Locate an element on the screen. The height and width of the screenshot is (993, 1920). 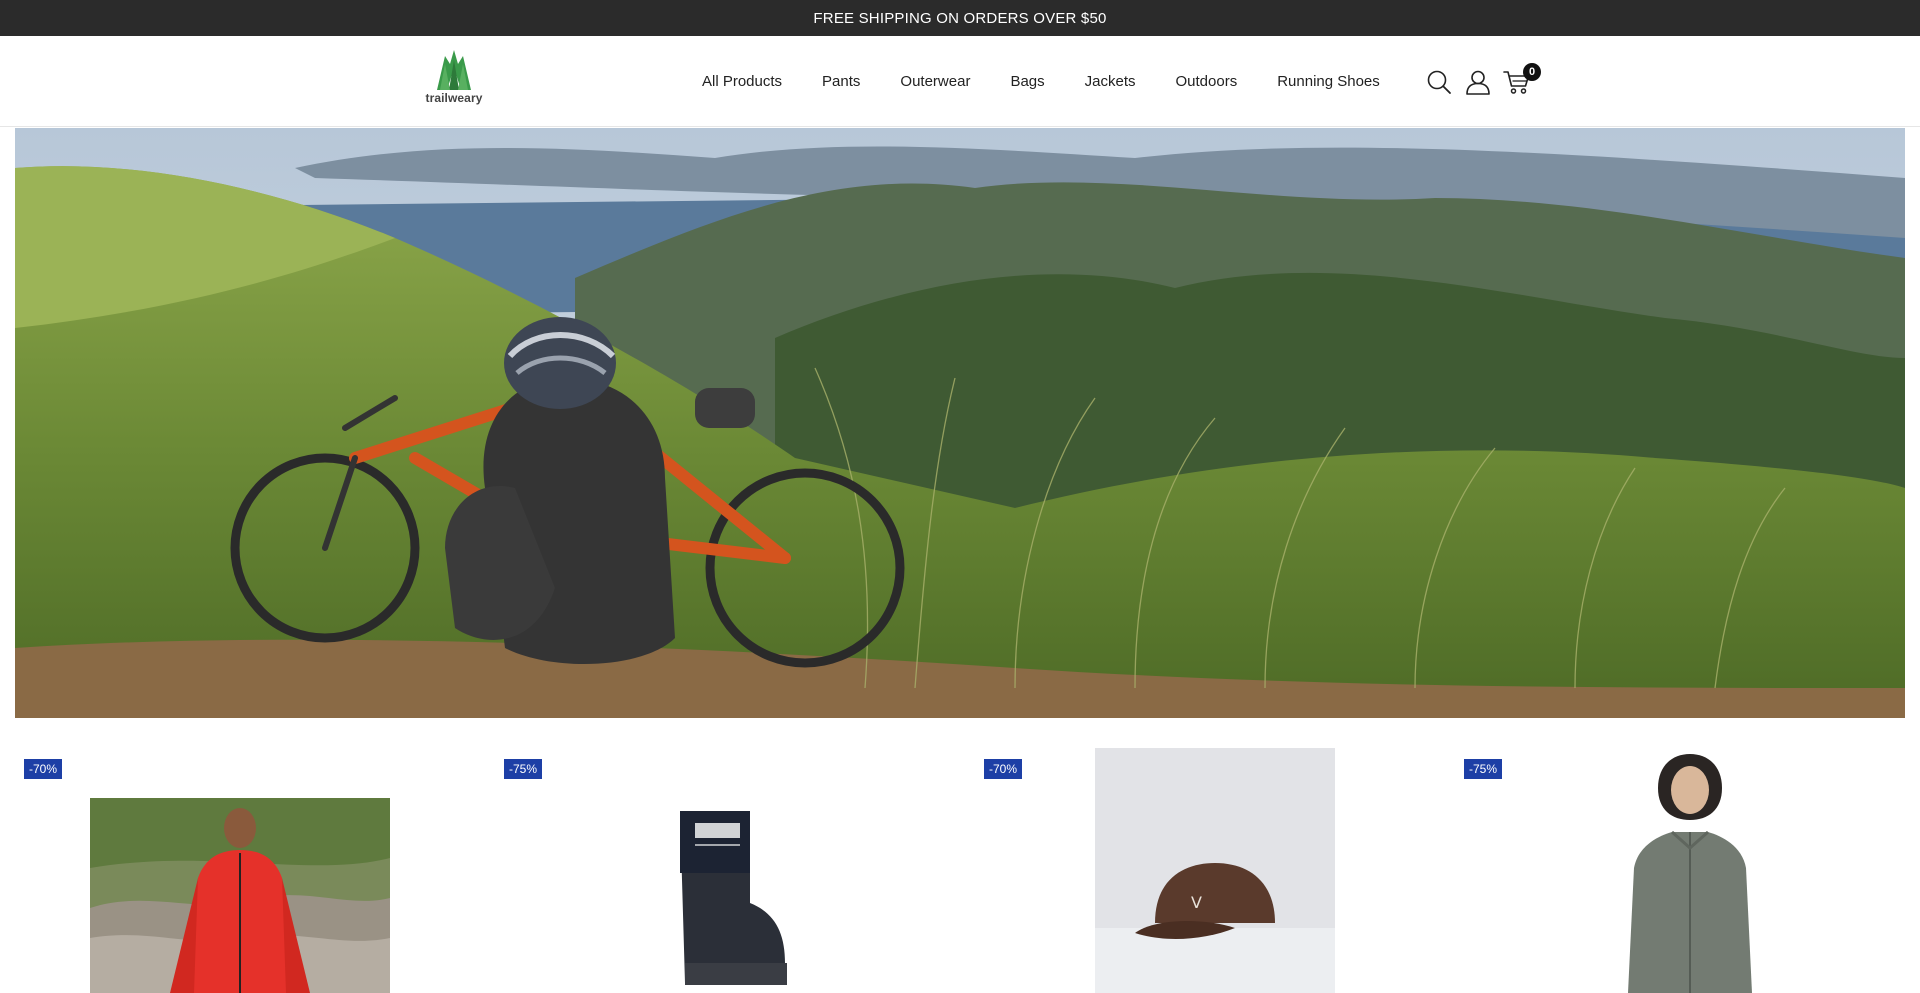
cart-button: 0 is located at coordinates (1521, 79).